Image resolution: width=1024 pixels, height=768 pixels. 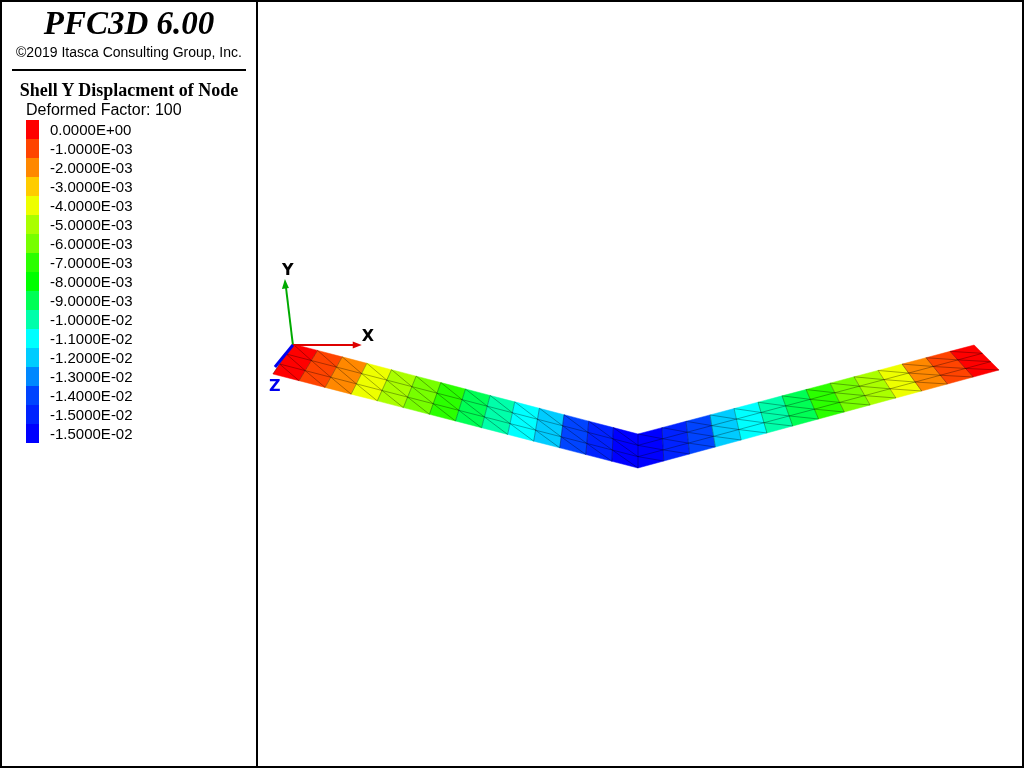 I want to click on legend-label: -2.0000E-03, so click(x=91, y=167).